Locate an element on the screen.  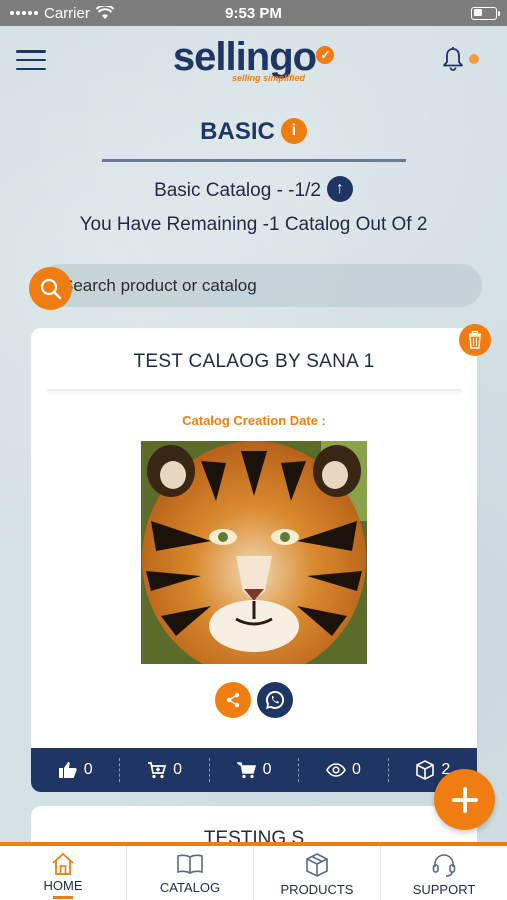
cart-add-icon is located at coordinates (157, 770).